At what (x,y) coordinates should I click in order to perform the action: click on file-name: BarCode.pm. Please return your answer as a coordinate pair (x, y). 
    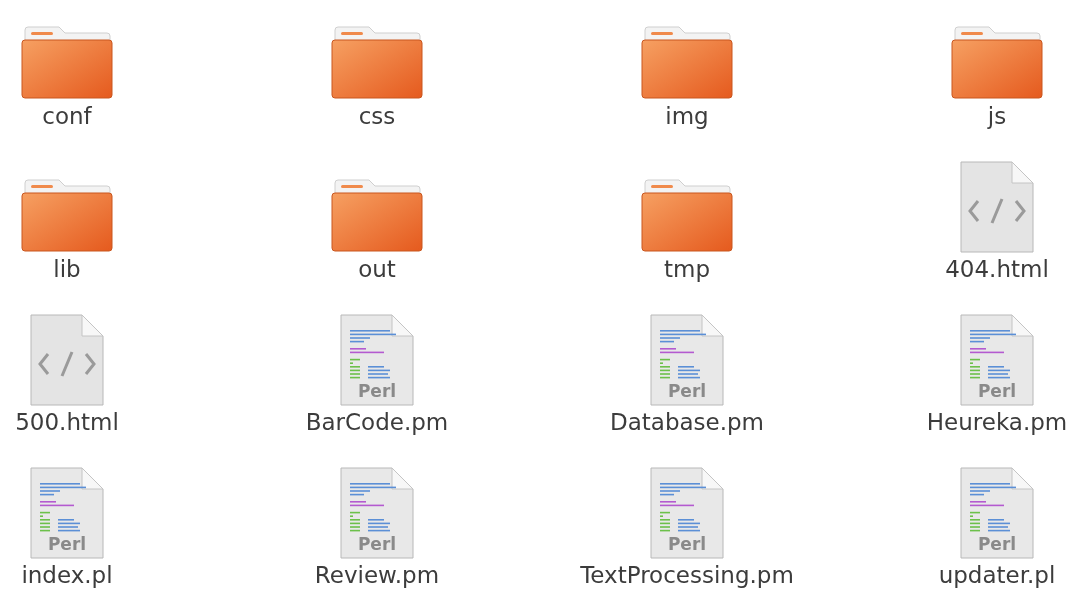
    Looking at the image, I should click on (377, 422).